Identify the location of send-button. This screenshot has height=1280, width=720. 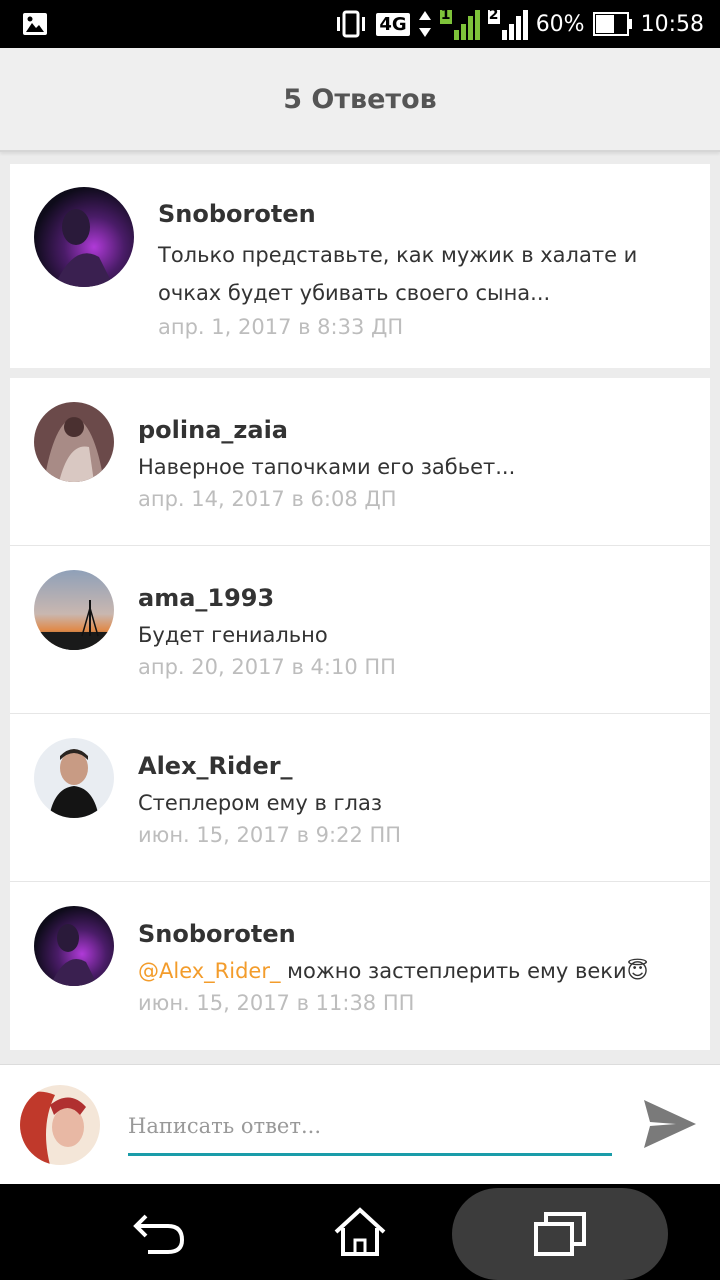
(669, 1124).